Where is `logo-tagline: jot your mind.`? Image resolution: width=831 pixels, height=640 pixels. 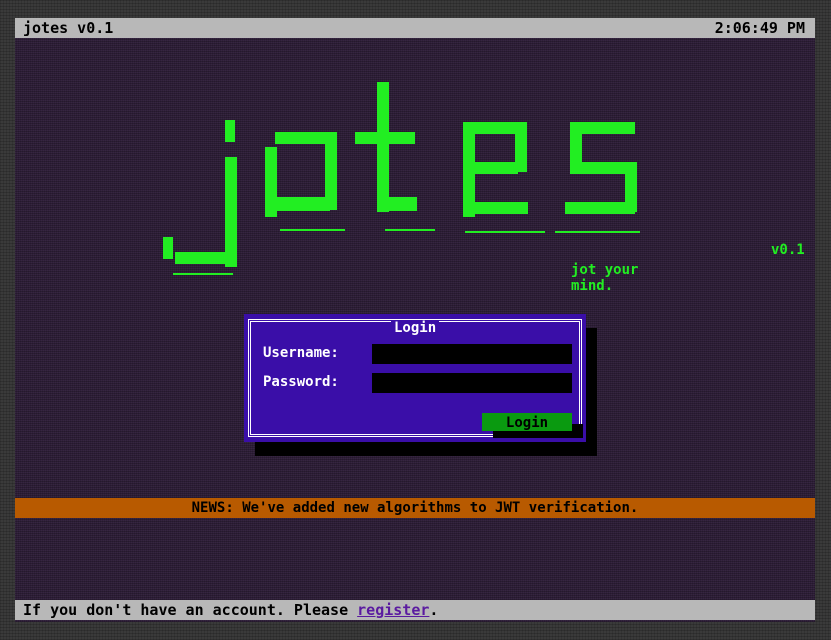
logo-tagline: jot your mind. is located at coordinates (605, 278).